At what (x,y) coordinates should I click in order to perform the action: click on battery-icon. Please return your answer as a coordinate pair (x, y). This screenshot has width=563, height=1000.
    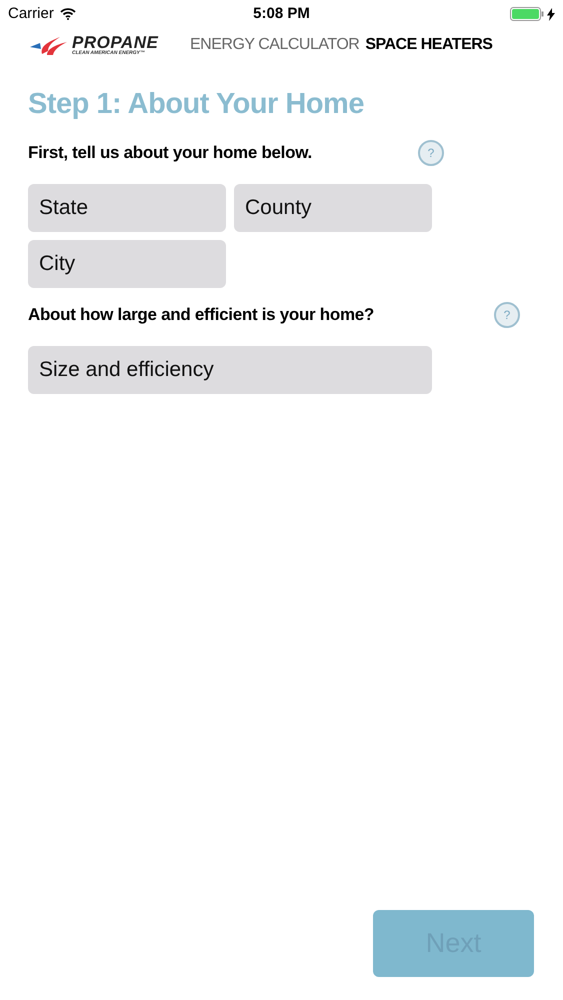
    Looking at the image, I should click on (527, 14).